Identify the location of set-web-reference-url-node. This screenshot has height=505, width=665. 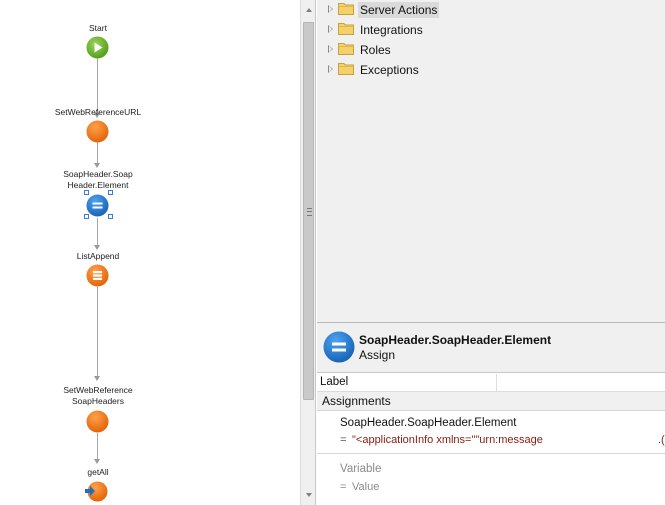
(97, 131).